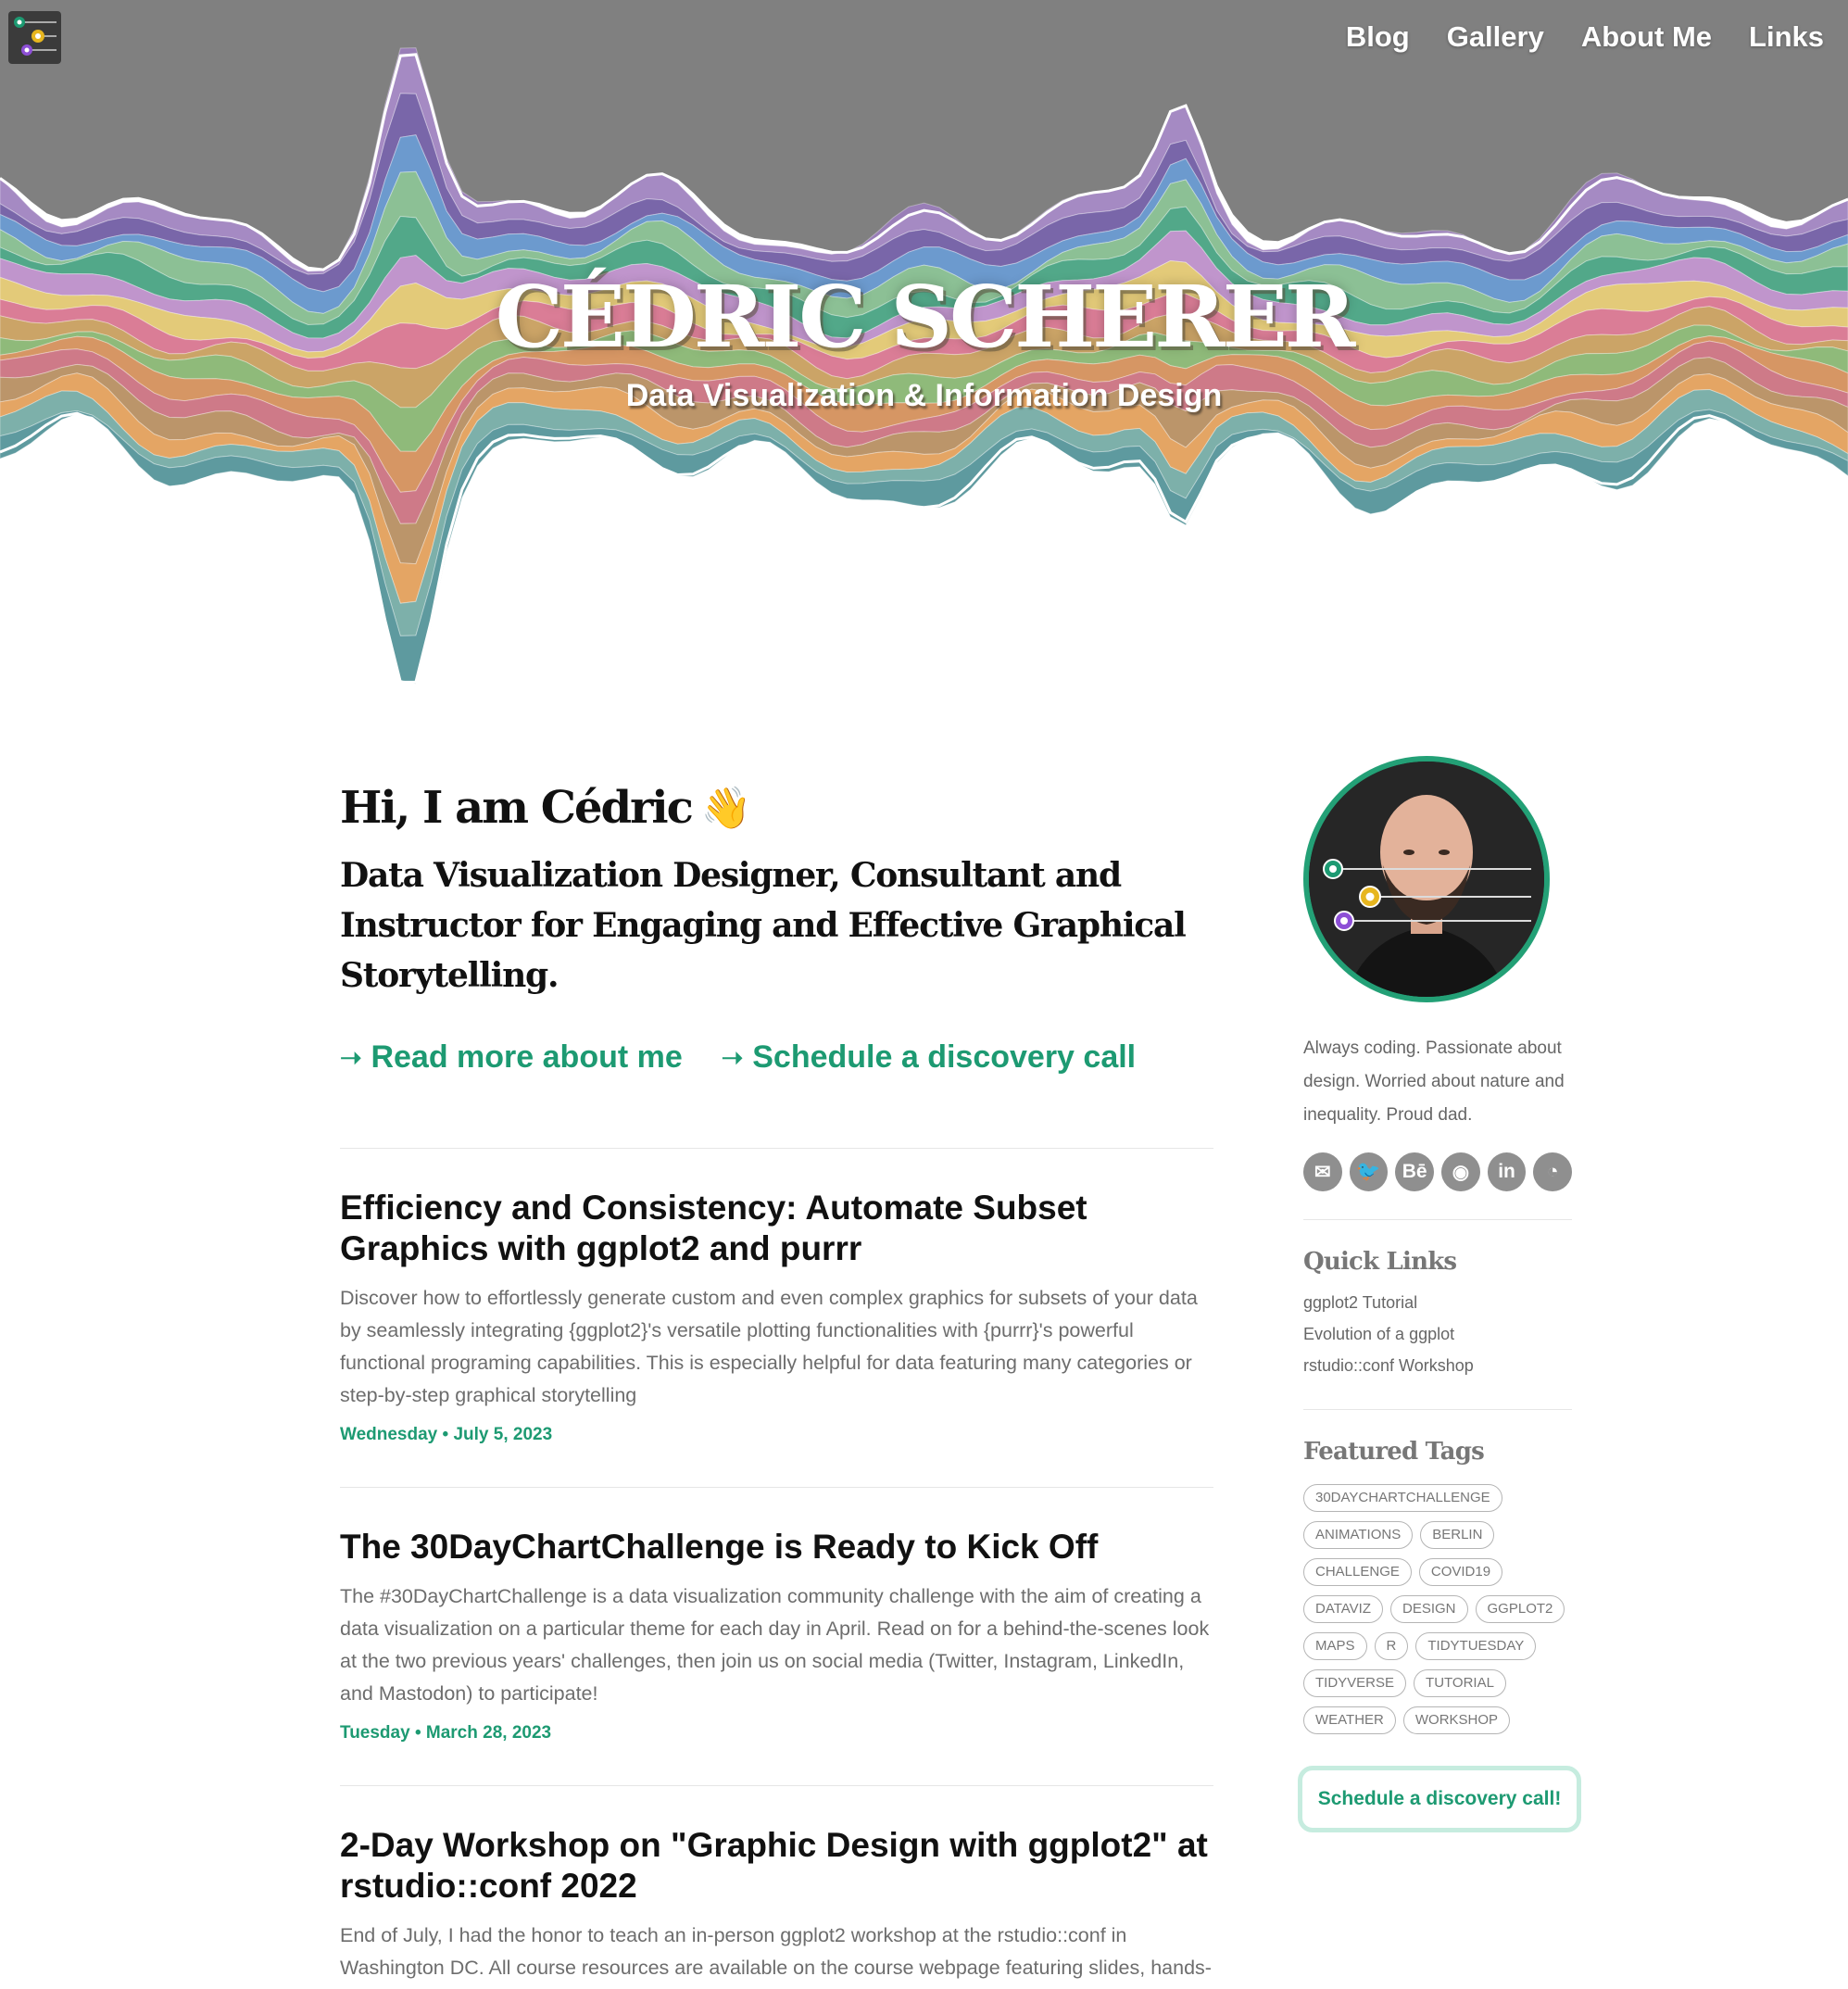 The height and width of the screenshot is (1989, 1848). What do you see at coordinates (1460, 1683) in the screenshot?
I see `tag-tutorial: TUTORIAL` at bounding box center [1460, 1683].